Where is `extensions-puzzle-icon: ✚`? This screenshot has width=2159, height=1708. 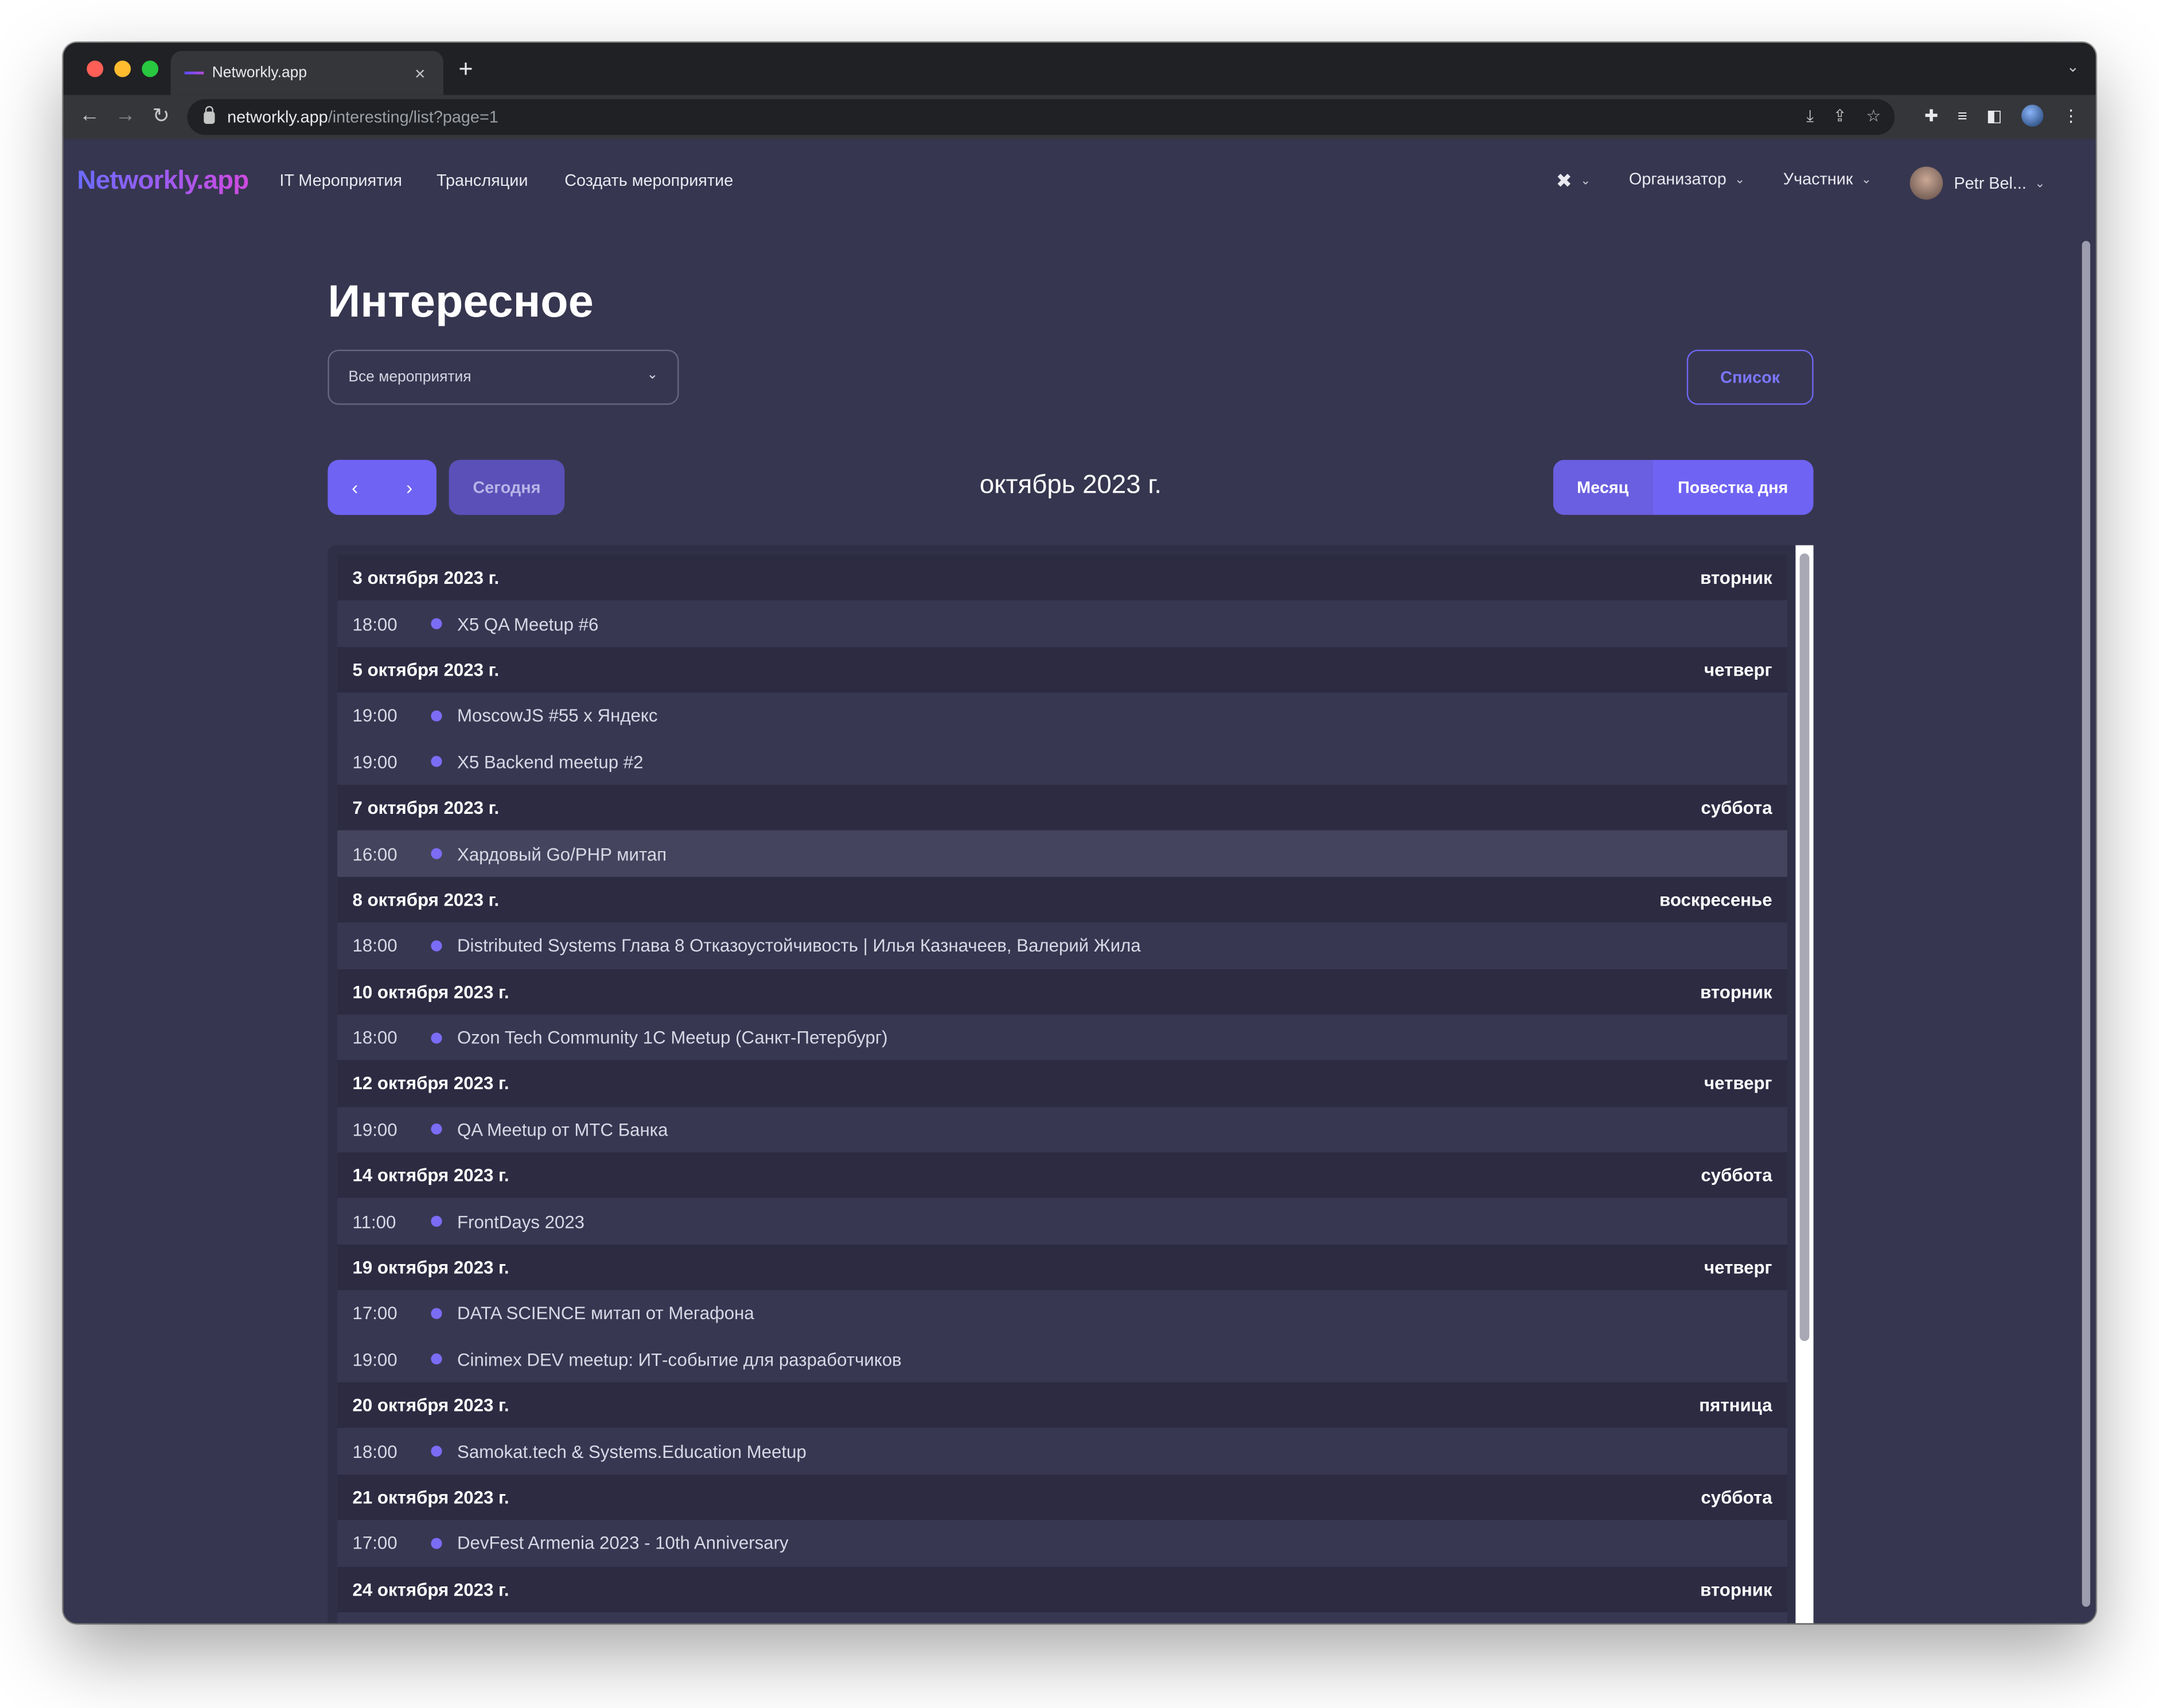
extensions-puzzle-icon: ✚ is located at coordinates (1931, 116).